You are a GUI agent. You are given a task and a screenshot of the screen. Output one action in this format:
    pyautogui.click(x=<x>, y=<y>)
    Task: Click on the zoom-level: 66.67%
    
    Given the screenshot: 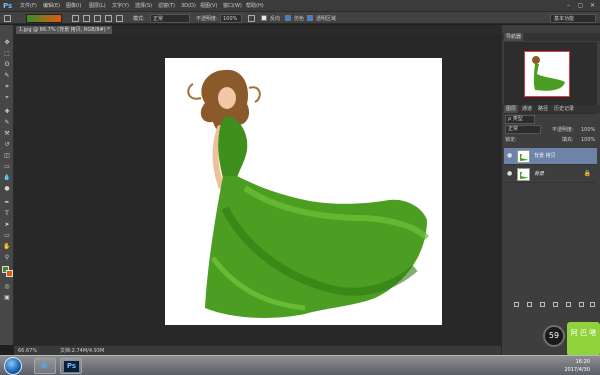 What is the action you would take?
    pyautogui.click(x=27, y=351)
    